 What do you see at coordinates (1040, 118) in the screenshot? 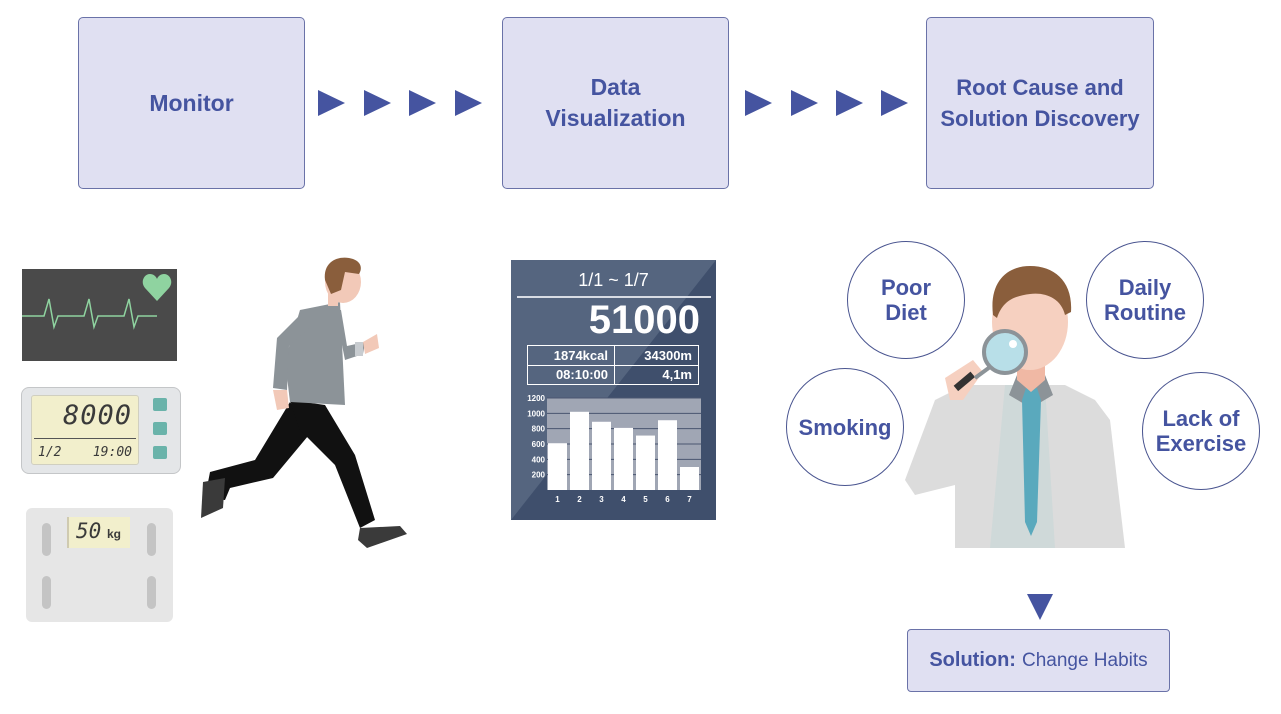
I see `stage-root-cause-line-2: Solution Discovery` at bounding box center [1040, 118].